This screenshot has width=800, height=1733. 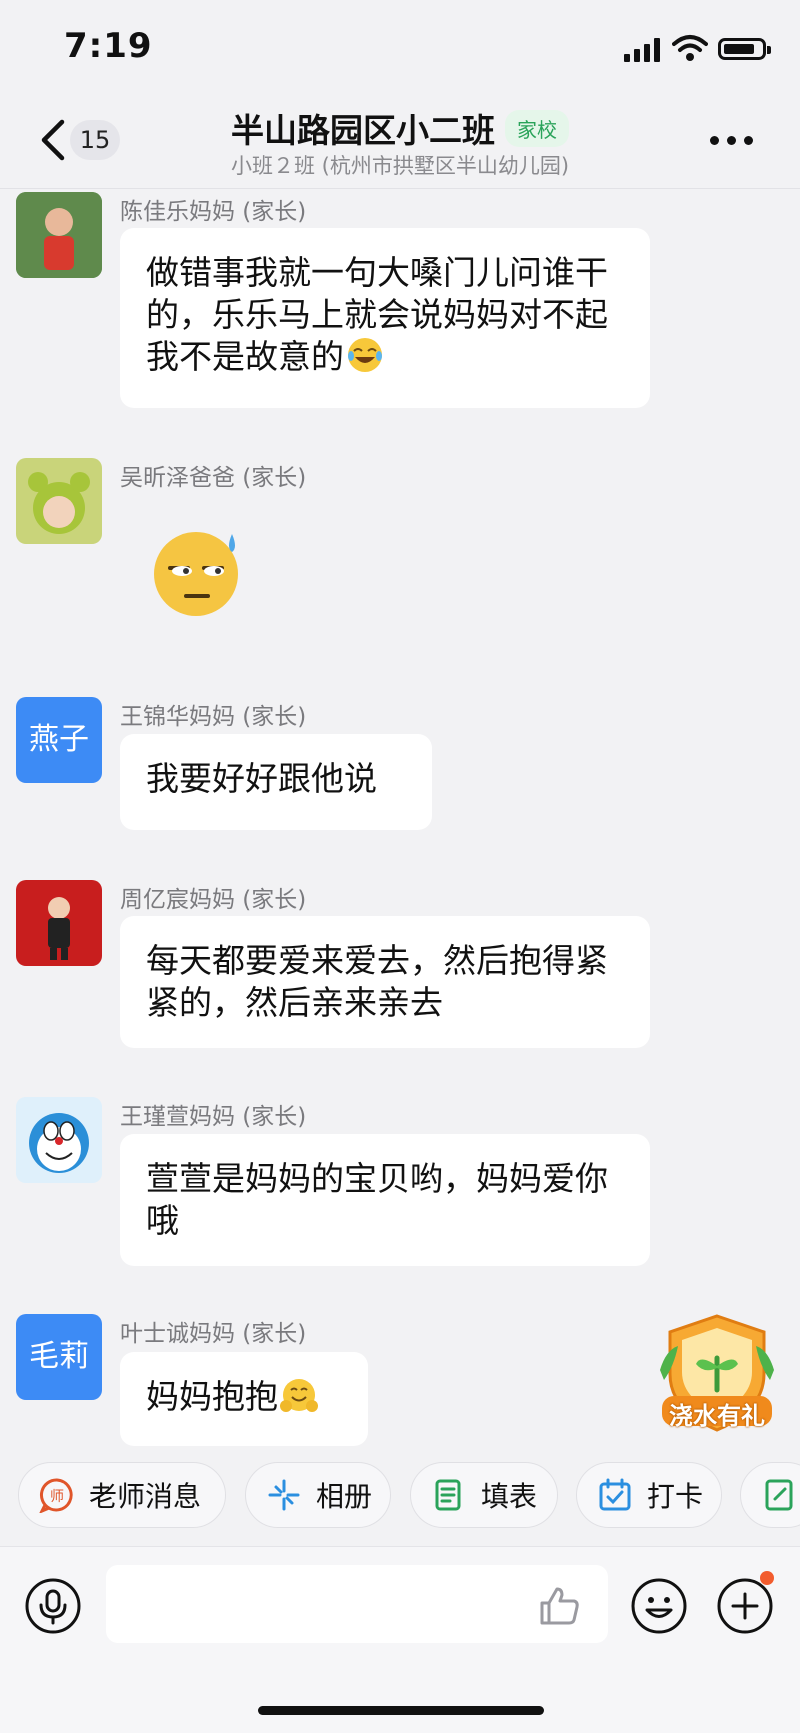 I want to click on message-input-bar, so click(x=400, y=1639).